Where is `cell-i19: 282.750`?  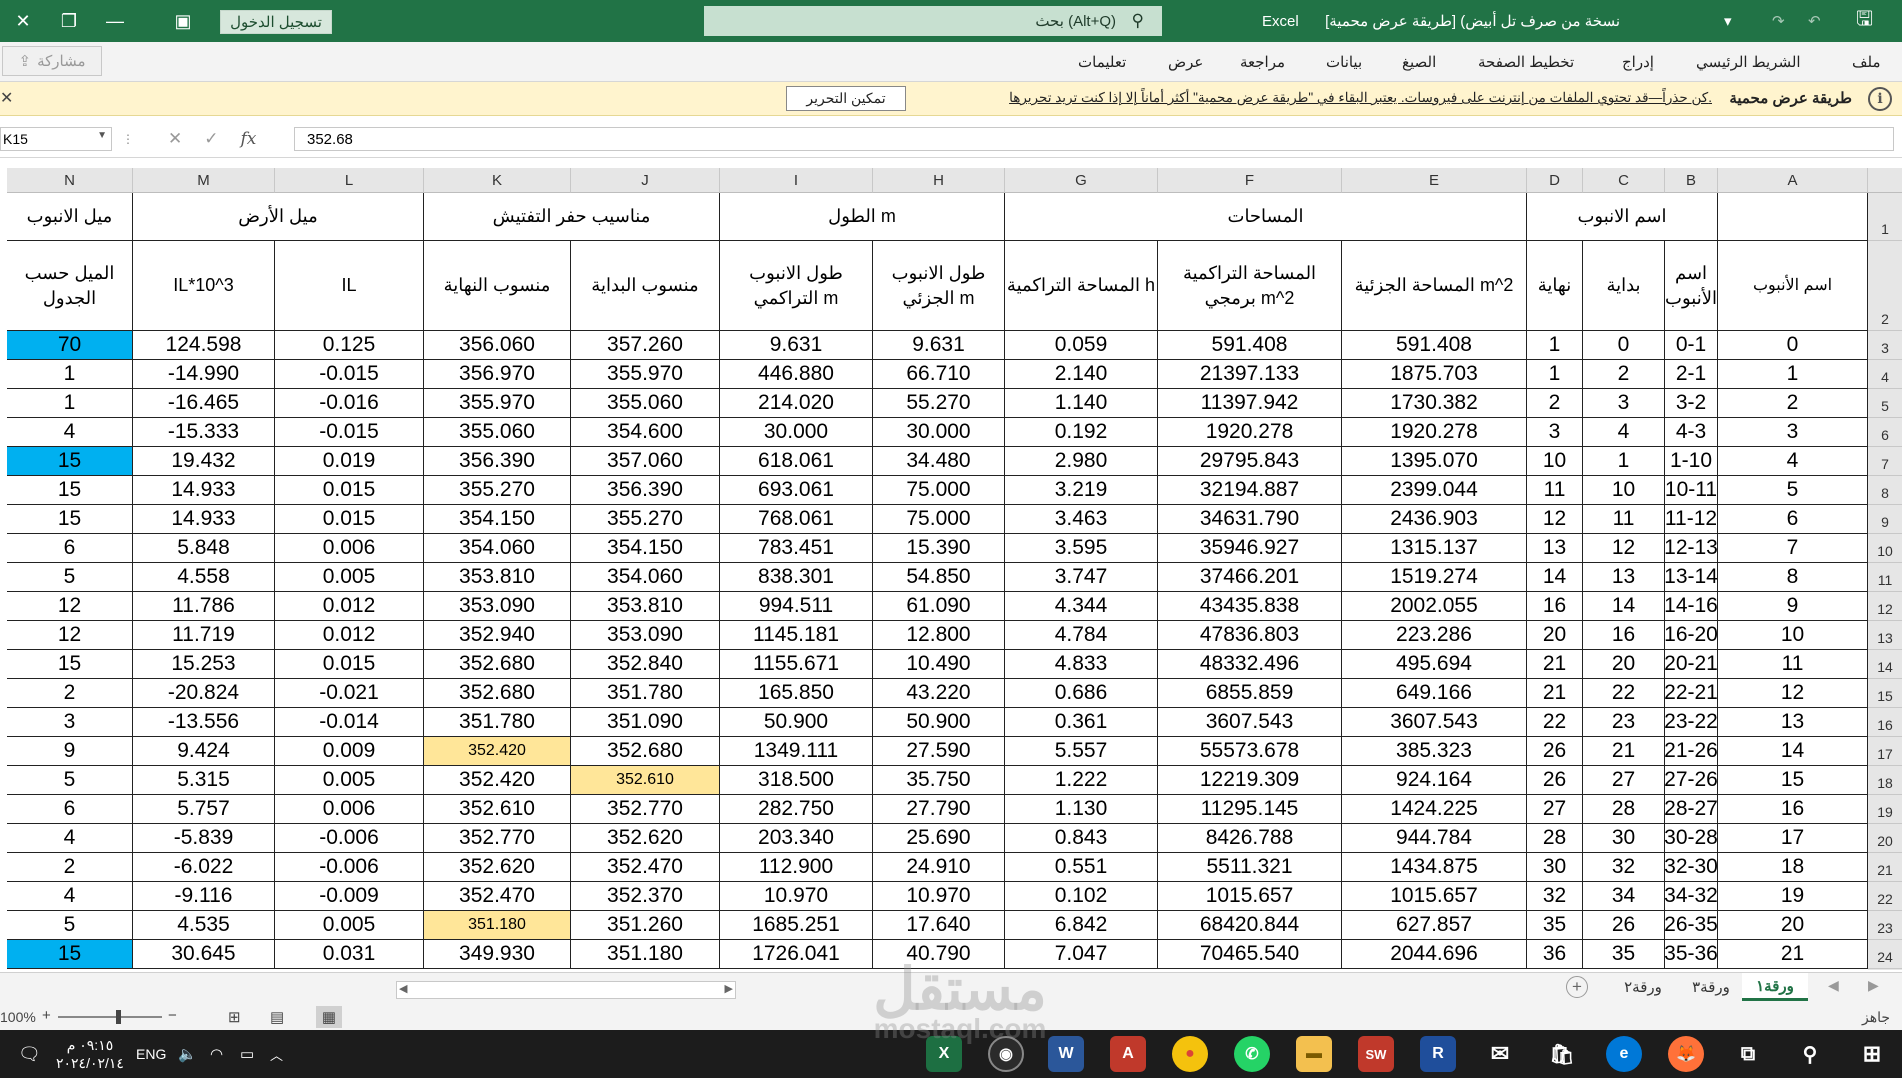 cell-i19: 282.750 is located at coordinates (796, 809).